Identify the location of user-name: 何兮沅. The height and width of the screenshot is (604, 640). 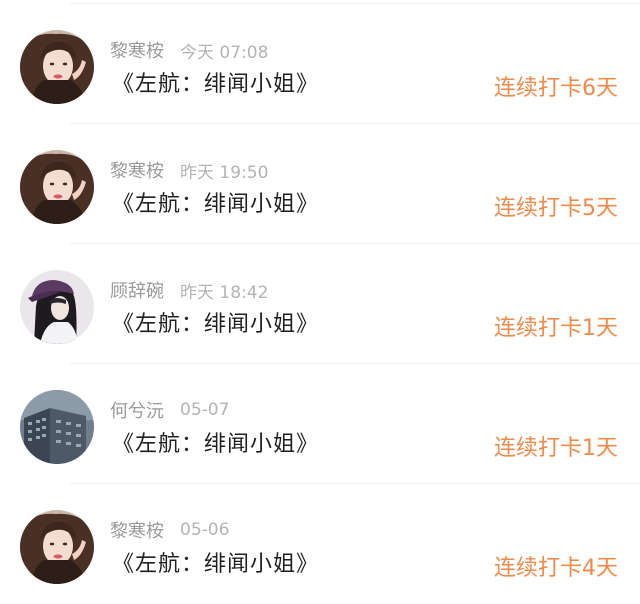
(137, 410).